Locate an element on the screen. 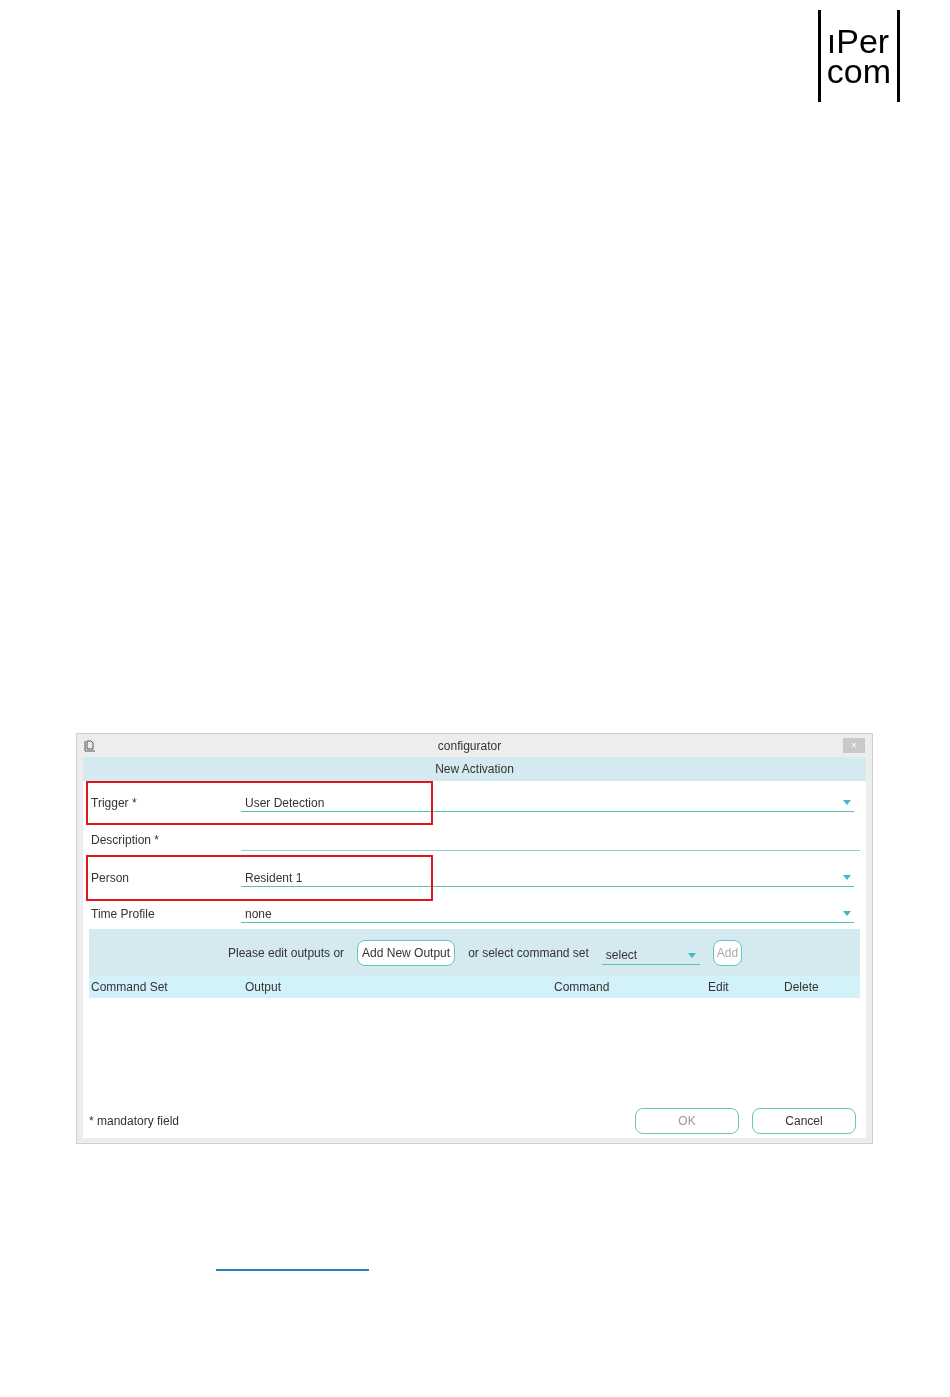  command-set-dropdown: select is located at coordinates (650, 955).